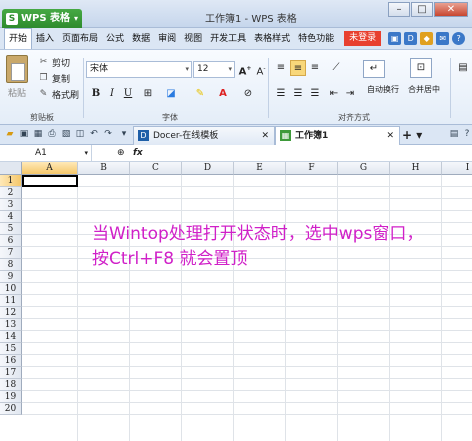 The width and height of the screenshot is (472, 441). I want to click on row-header: 20, so click(11, 409).